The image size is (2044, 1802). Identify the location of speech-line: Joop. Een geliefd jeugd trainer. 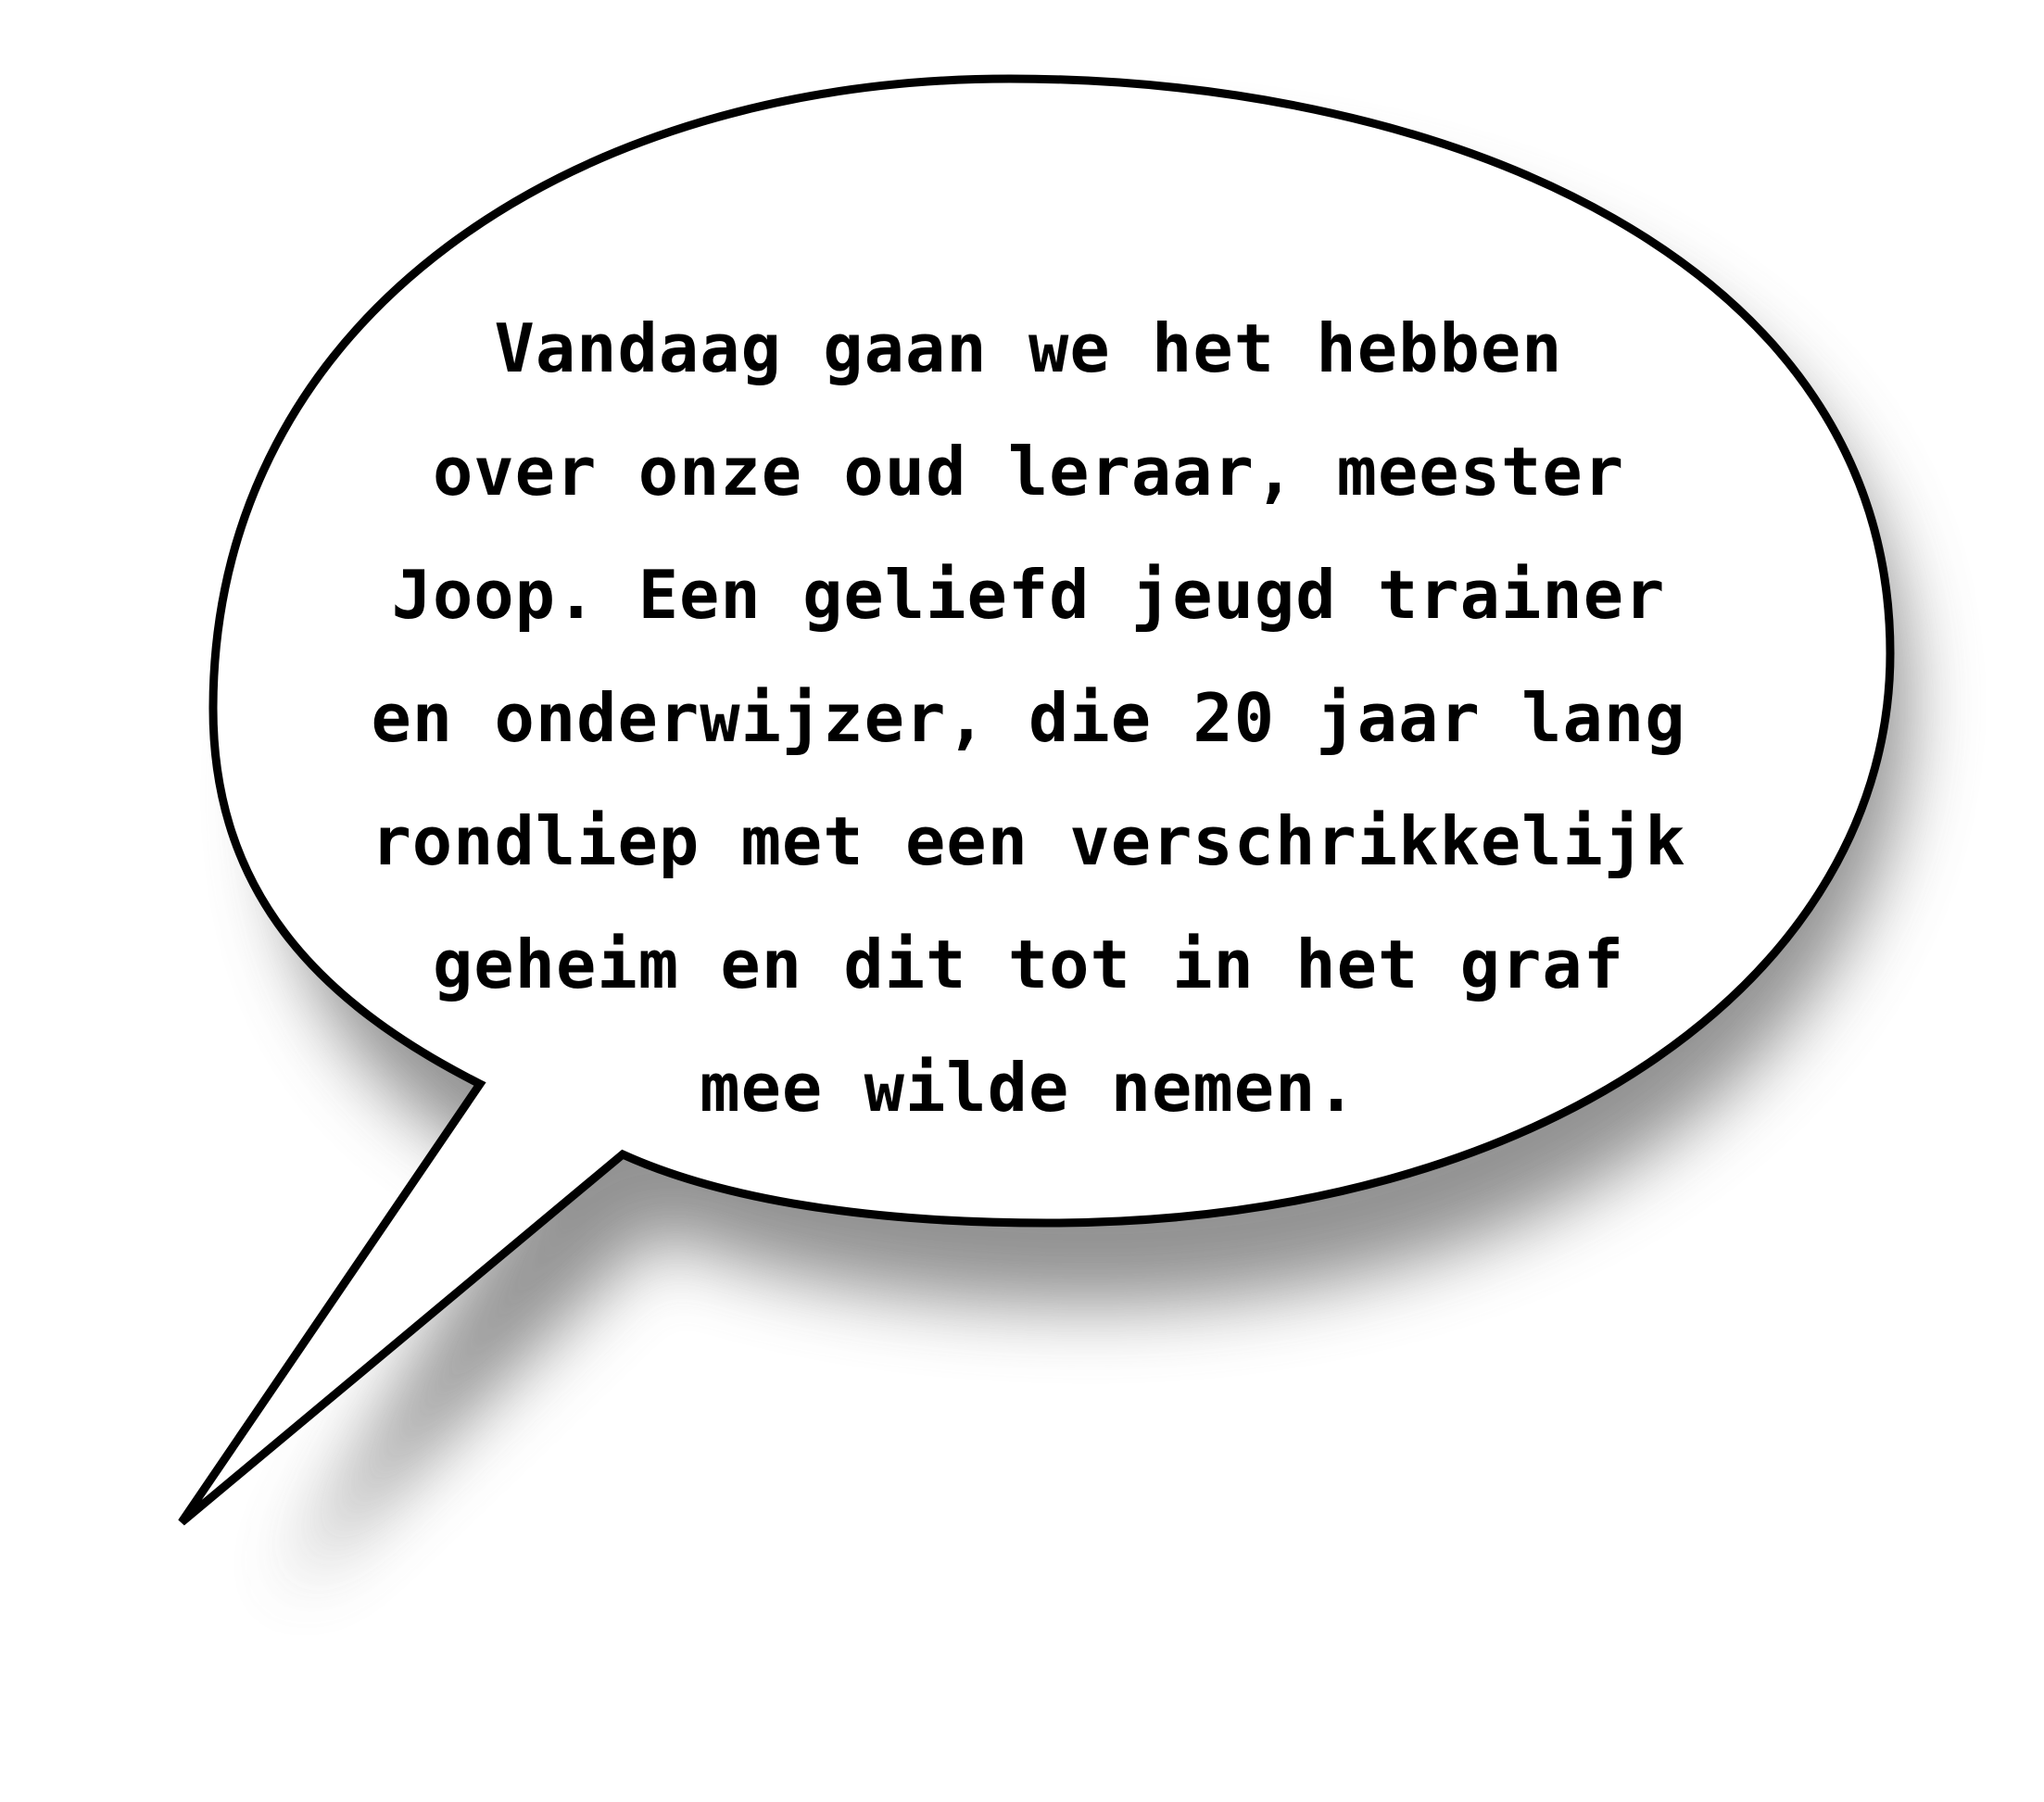
(1028, 595).